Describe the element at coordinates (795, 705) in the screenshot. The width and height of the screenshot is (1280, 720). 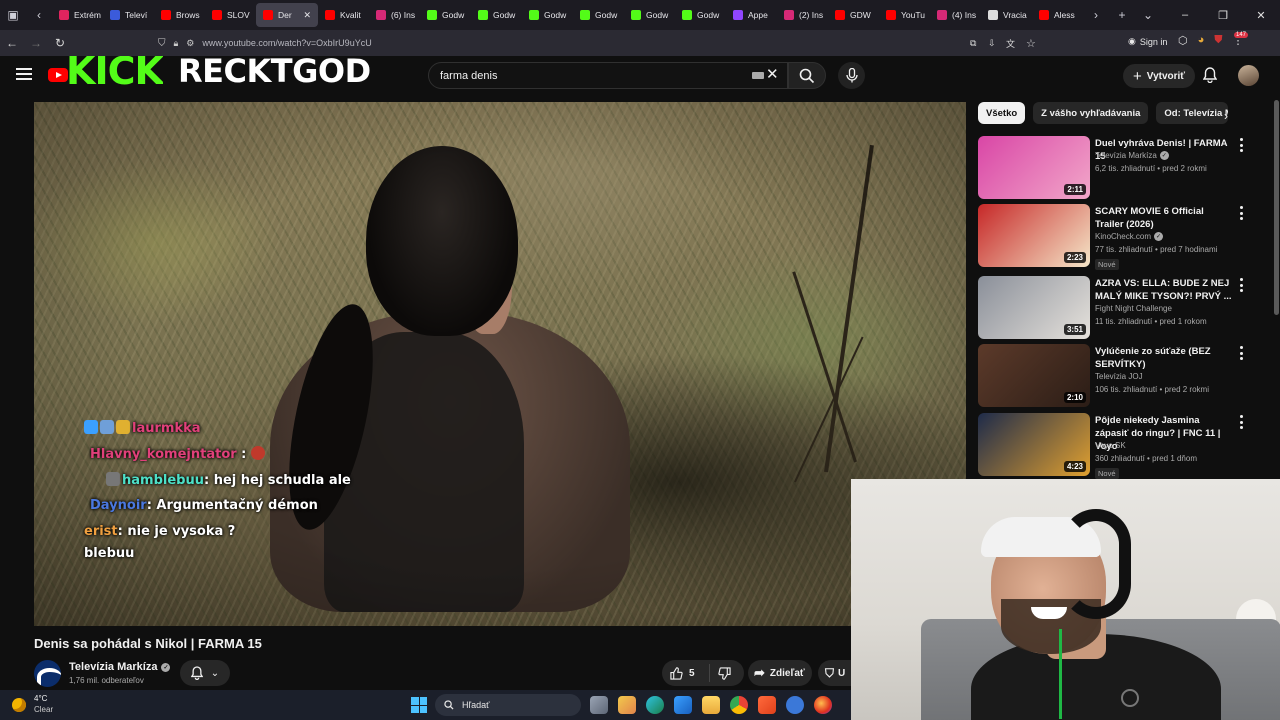
I see `discord-icon` at that location.